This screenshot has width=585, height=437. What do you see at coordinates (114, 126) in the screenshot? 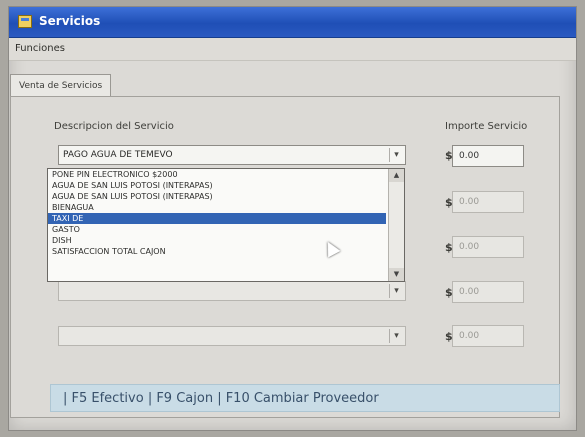
I see `description-label: Descripcion del Servicio` at bounding box center [114, 126].